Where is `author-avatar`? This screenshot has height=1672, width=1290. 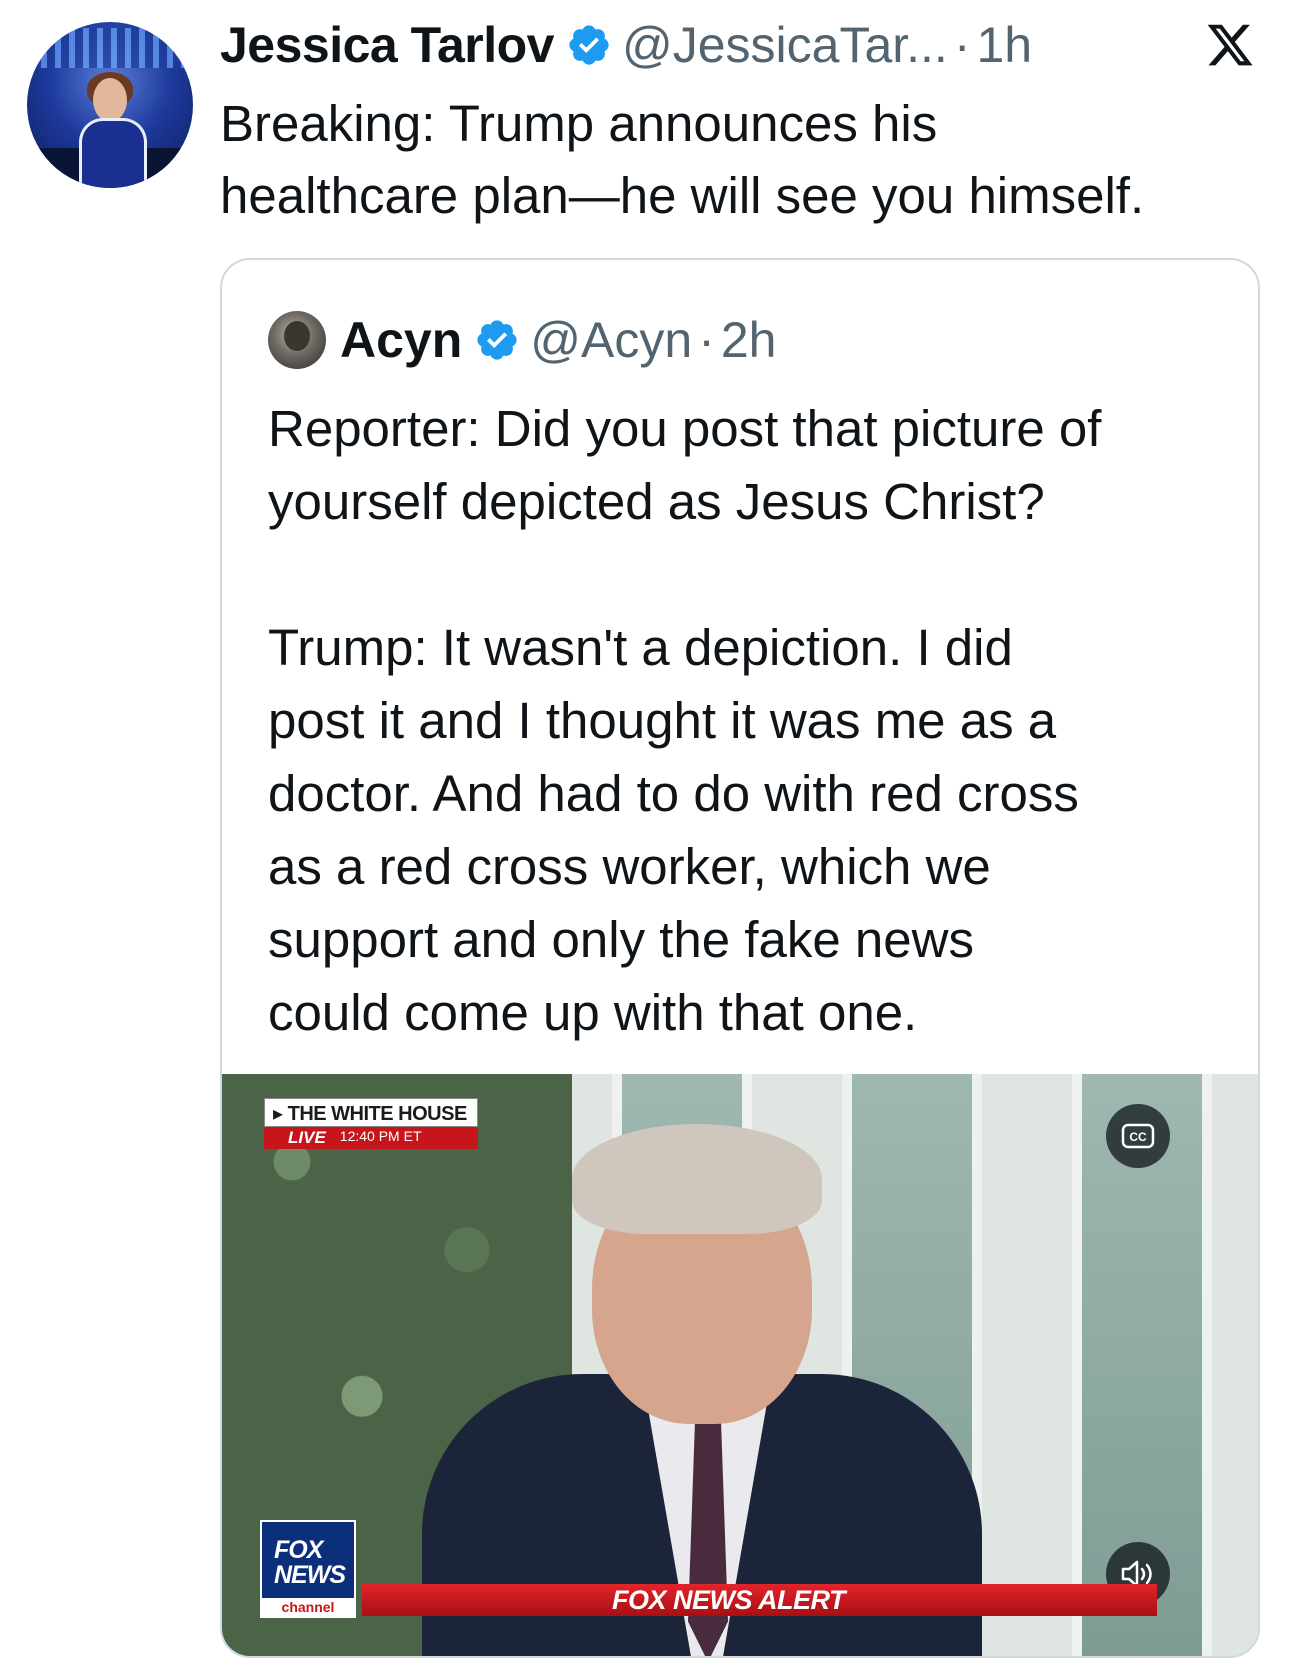
author-avatar is located at coordinates (110, 105).